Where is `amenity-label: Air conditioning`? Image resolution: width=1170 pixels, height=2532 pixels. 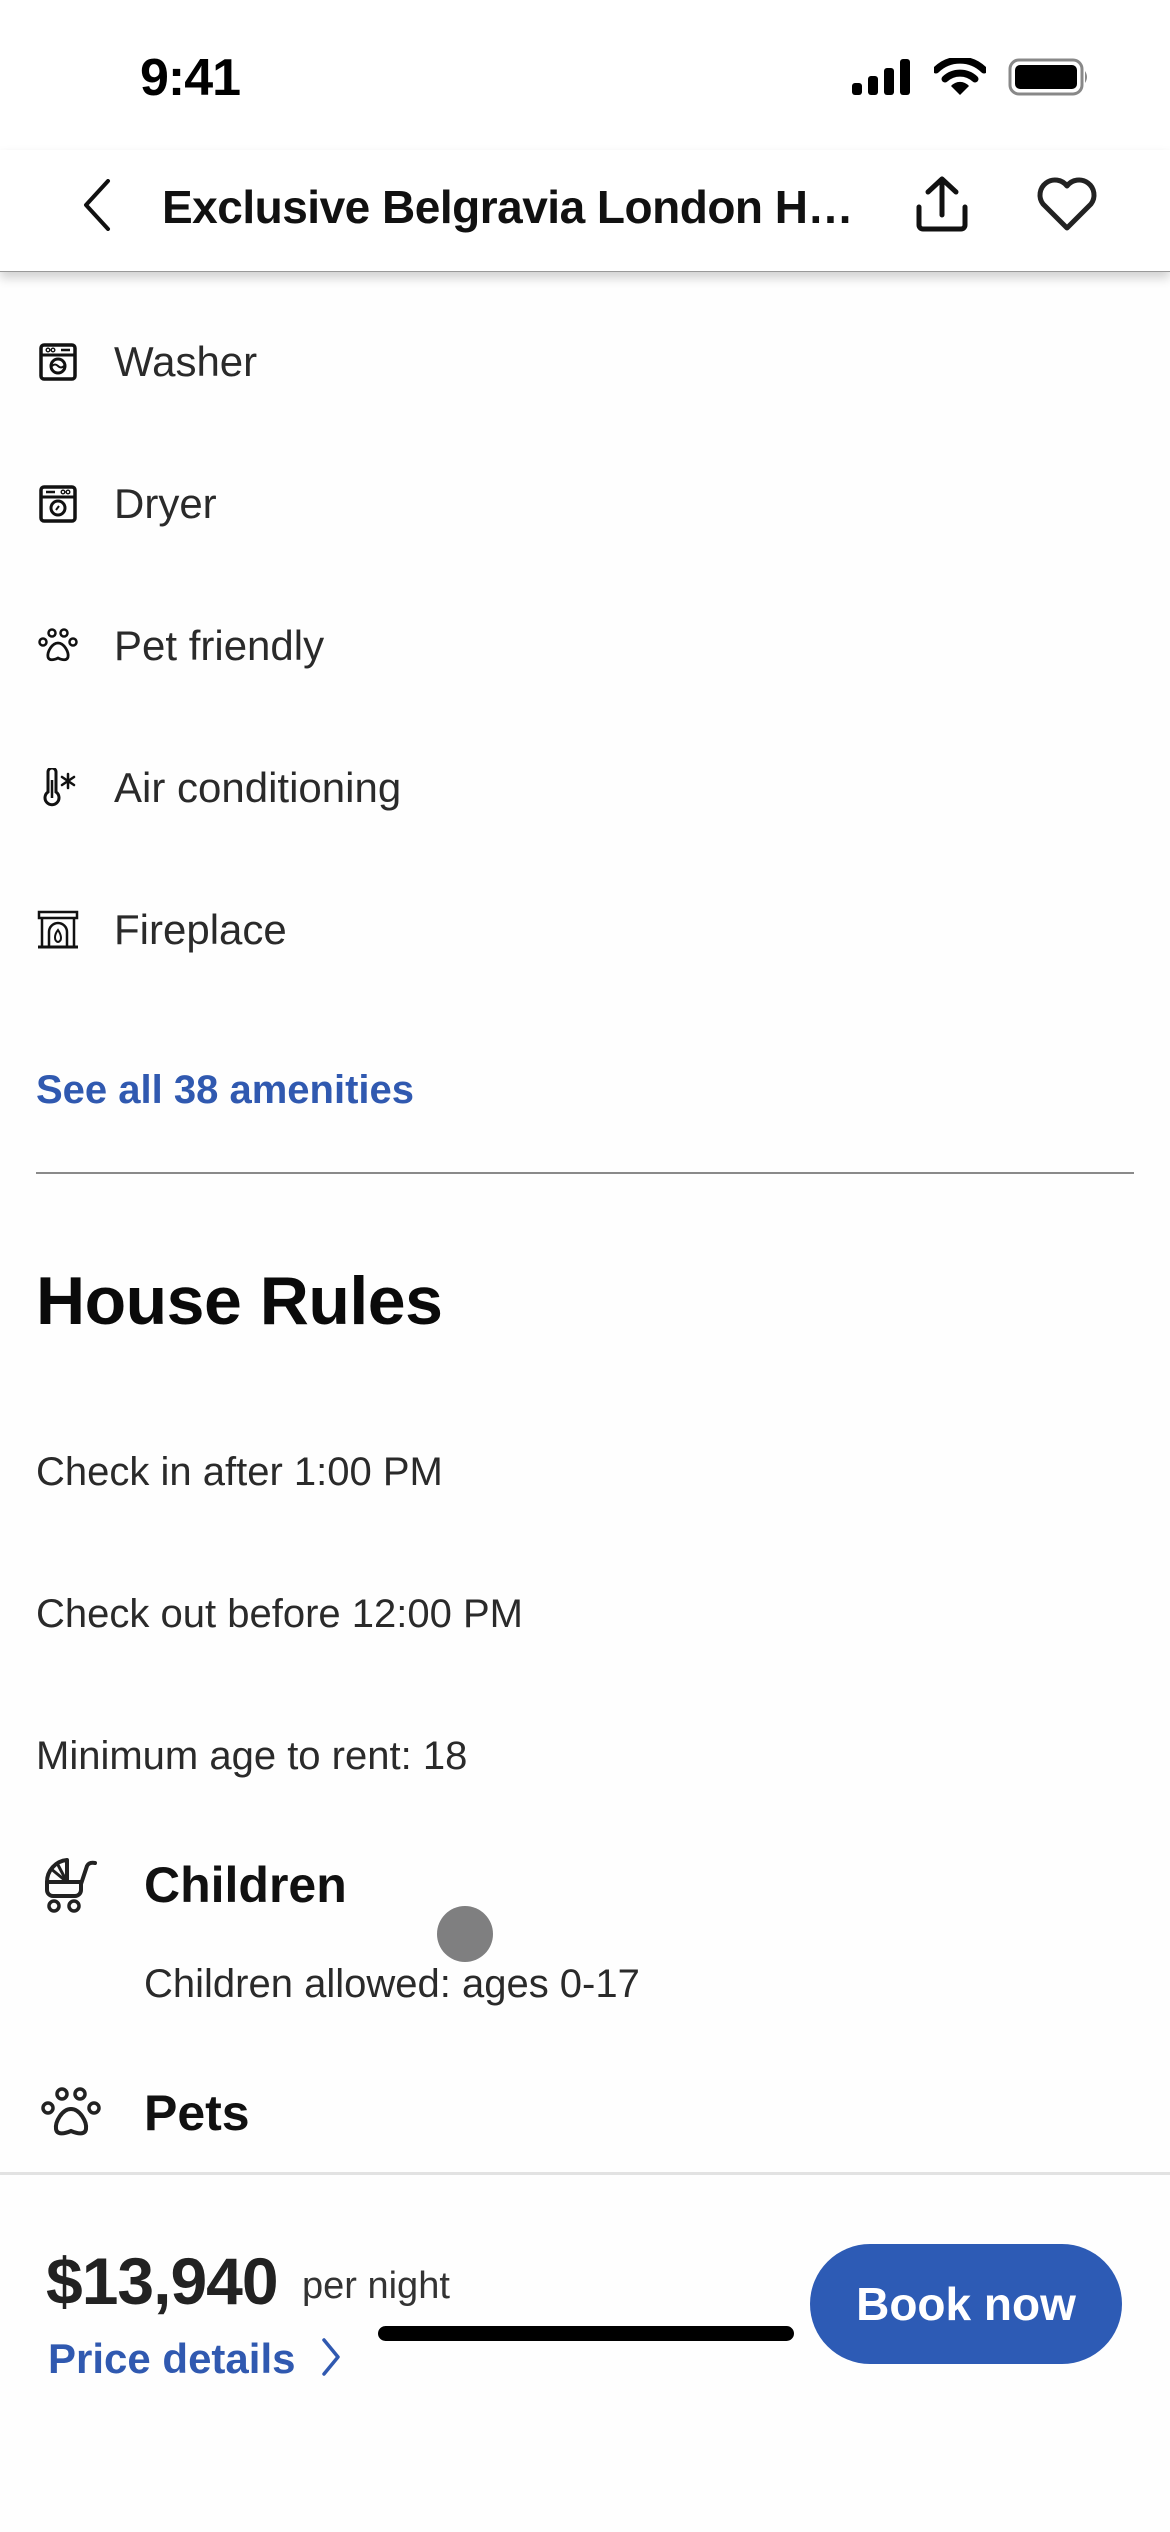 amenity-label: Air conditioning is located at coordinates (258, 787).